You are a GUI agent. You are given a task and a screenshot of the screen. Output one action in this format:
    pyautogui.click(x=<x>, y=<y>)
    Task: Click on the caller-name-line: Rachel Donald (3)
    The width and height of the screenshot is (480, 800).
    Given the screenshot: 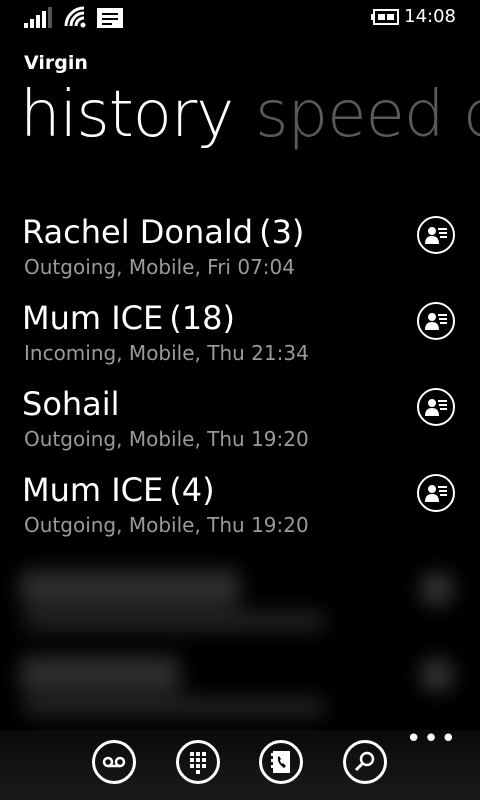 What is the action you would take?
    pyautogui.click(x=163, y=232)
    